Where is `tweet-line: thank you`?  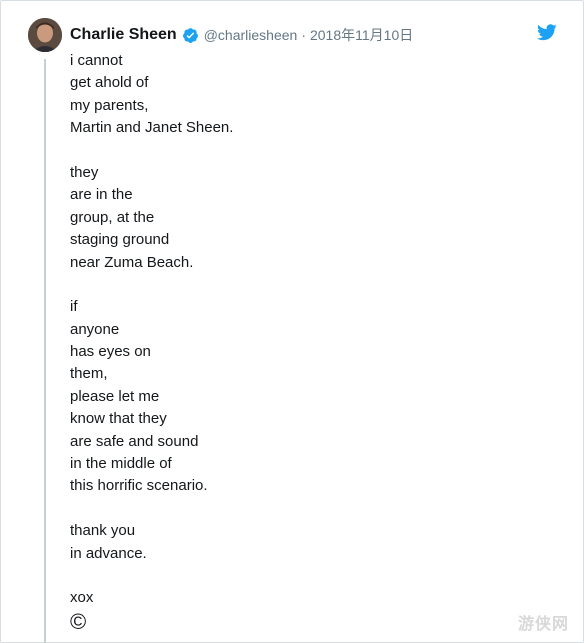 tweet-line: thank you is located at coordinates (103, 531).